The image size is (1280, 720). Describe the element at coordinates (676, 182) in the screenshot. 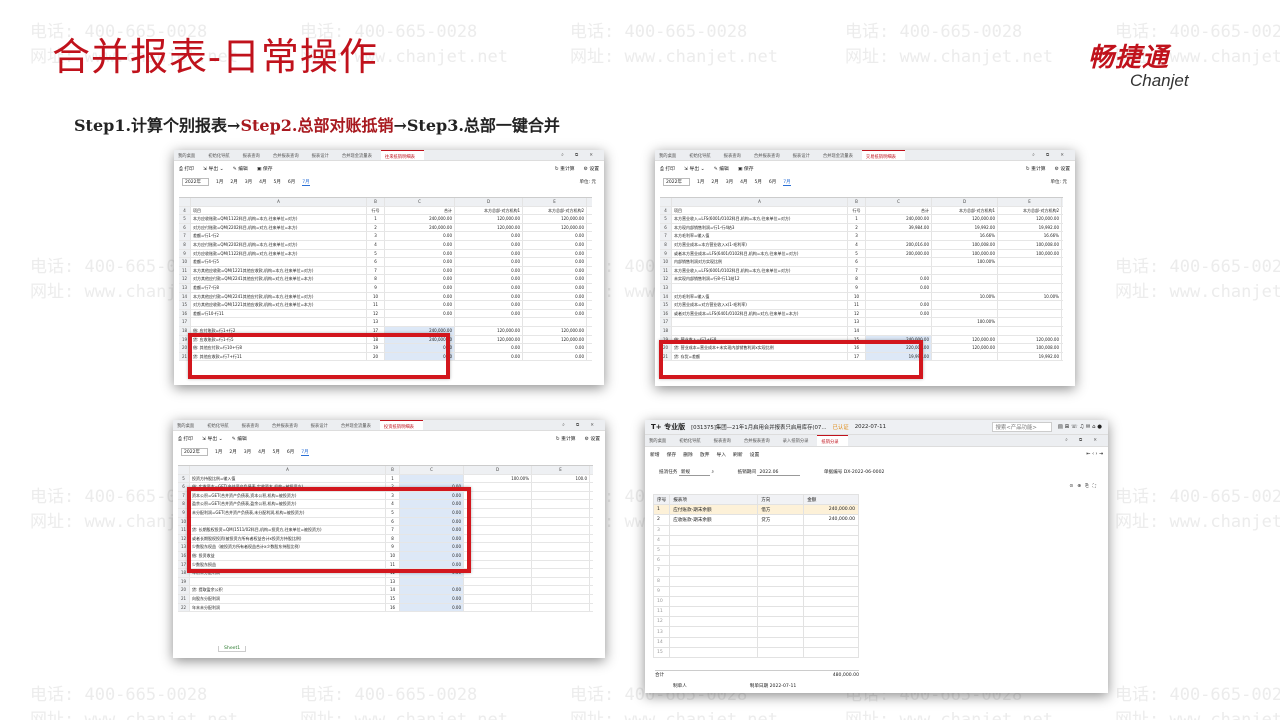

I see `year-select: 2022年` at that location.